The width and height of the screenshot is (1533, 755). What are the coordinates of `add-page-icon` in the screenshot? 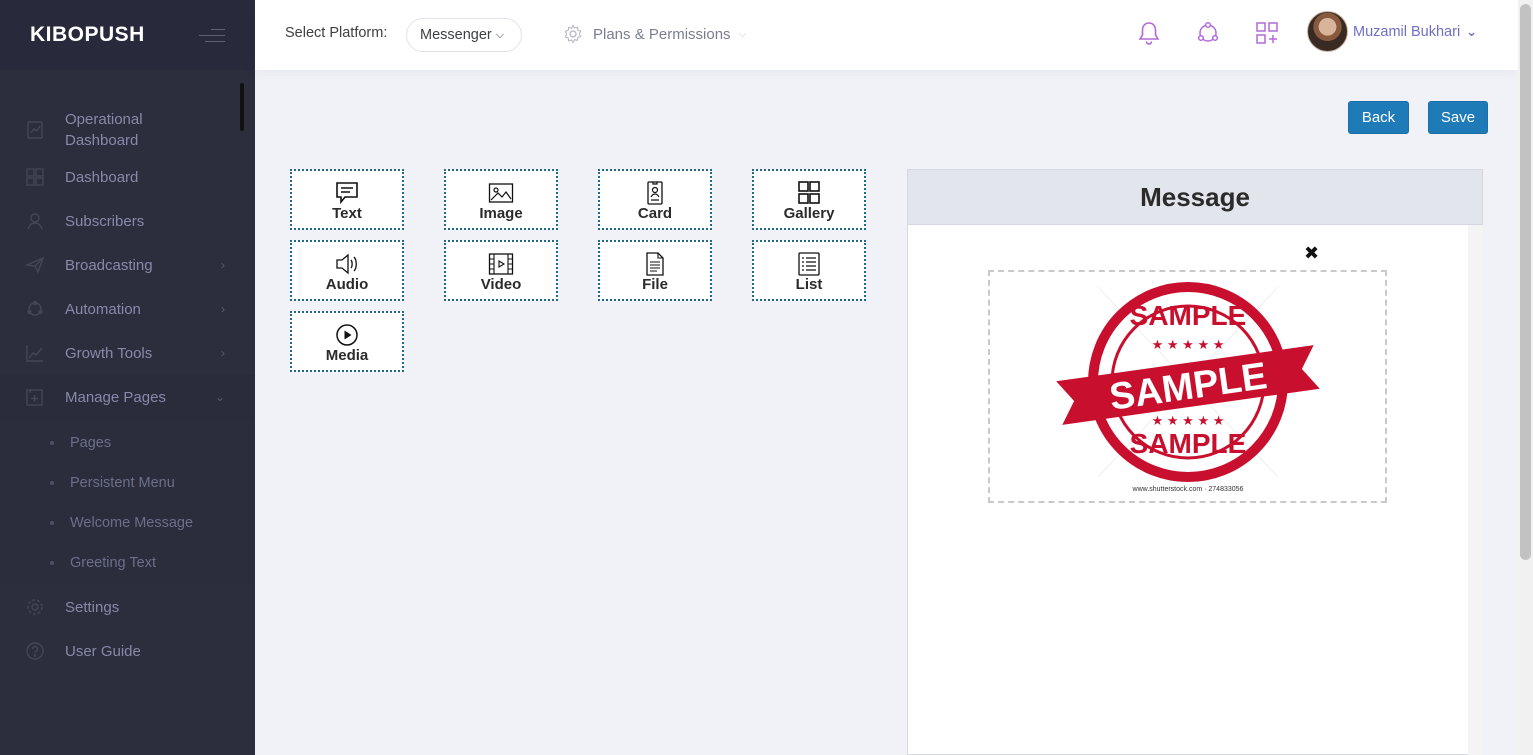 It's located at (35, 397).